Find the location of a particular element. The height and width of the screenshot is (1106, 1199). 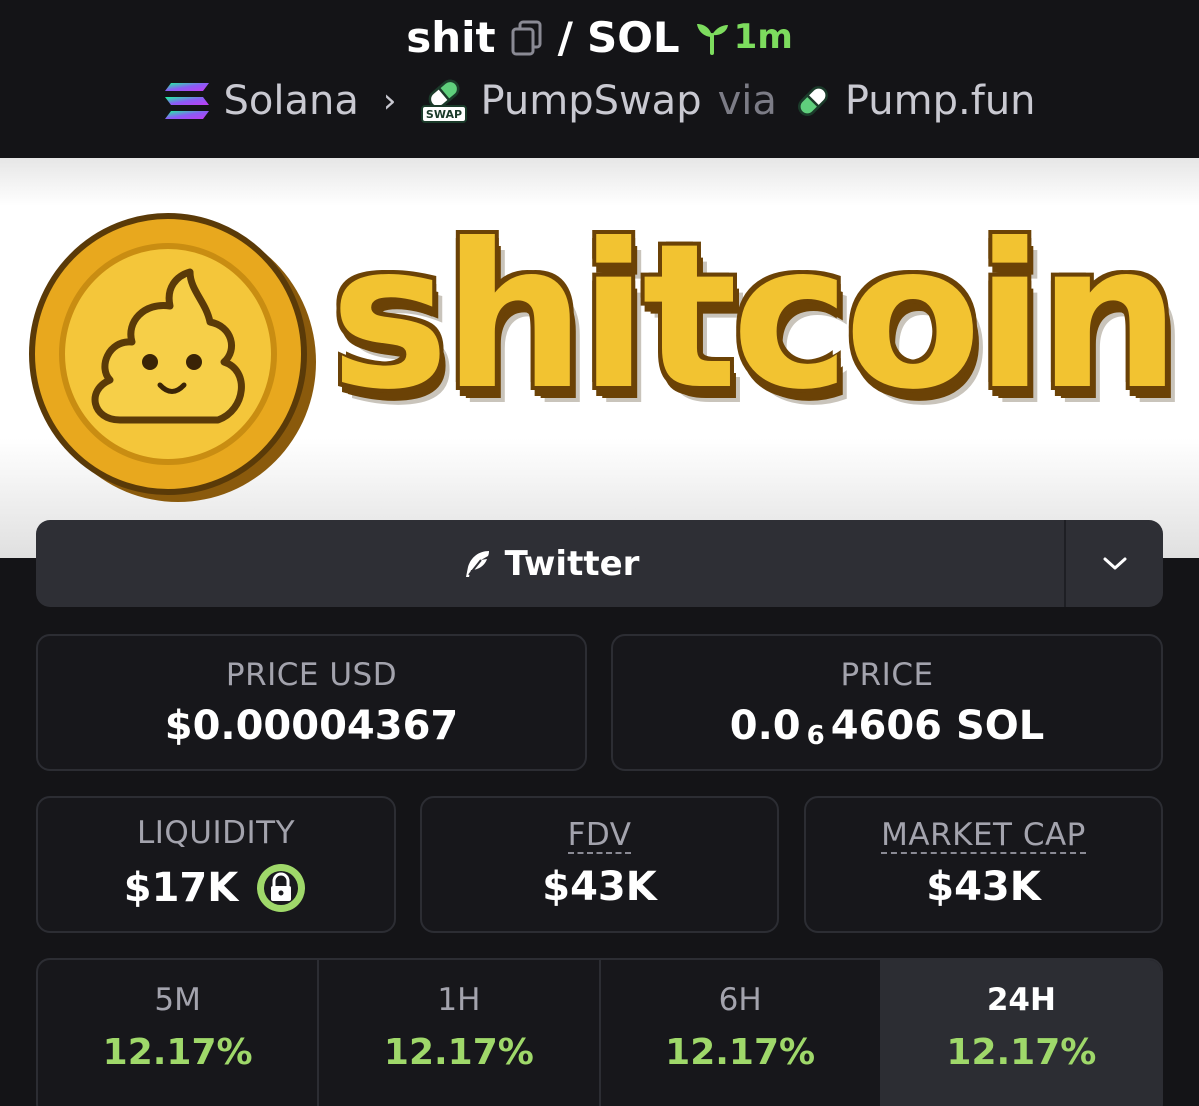

tab-label: 6H is located at coordinates (740, 1000).